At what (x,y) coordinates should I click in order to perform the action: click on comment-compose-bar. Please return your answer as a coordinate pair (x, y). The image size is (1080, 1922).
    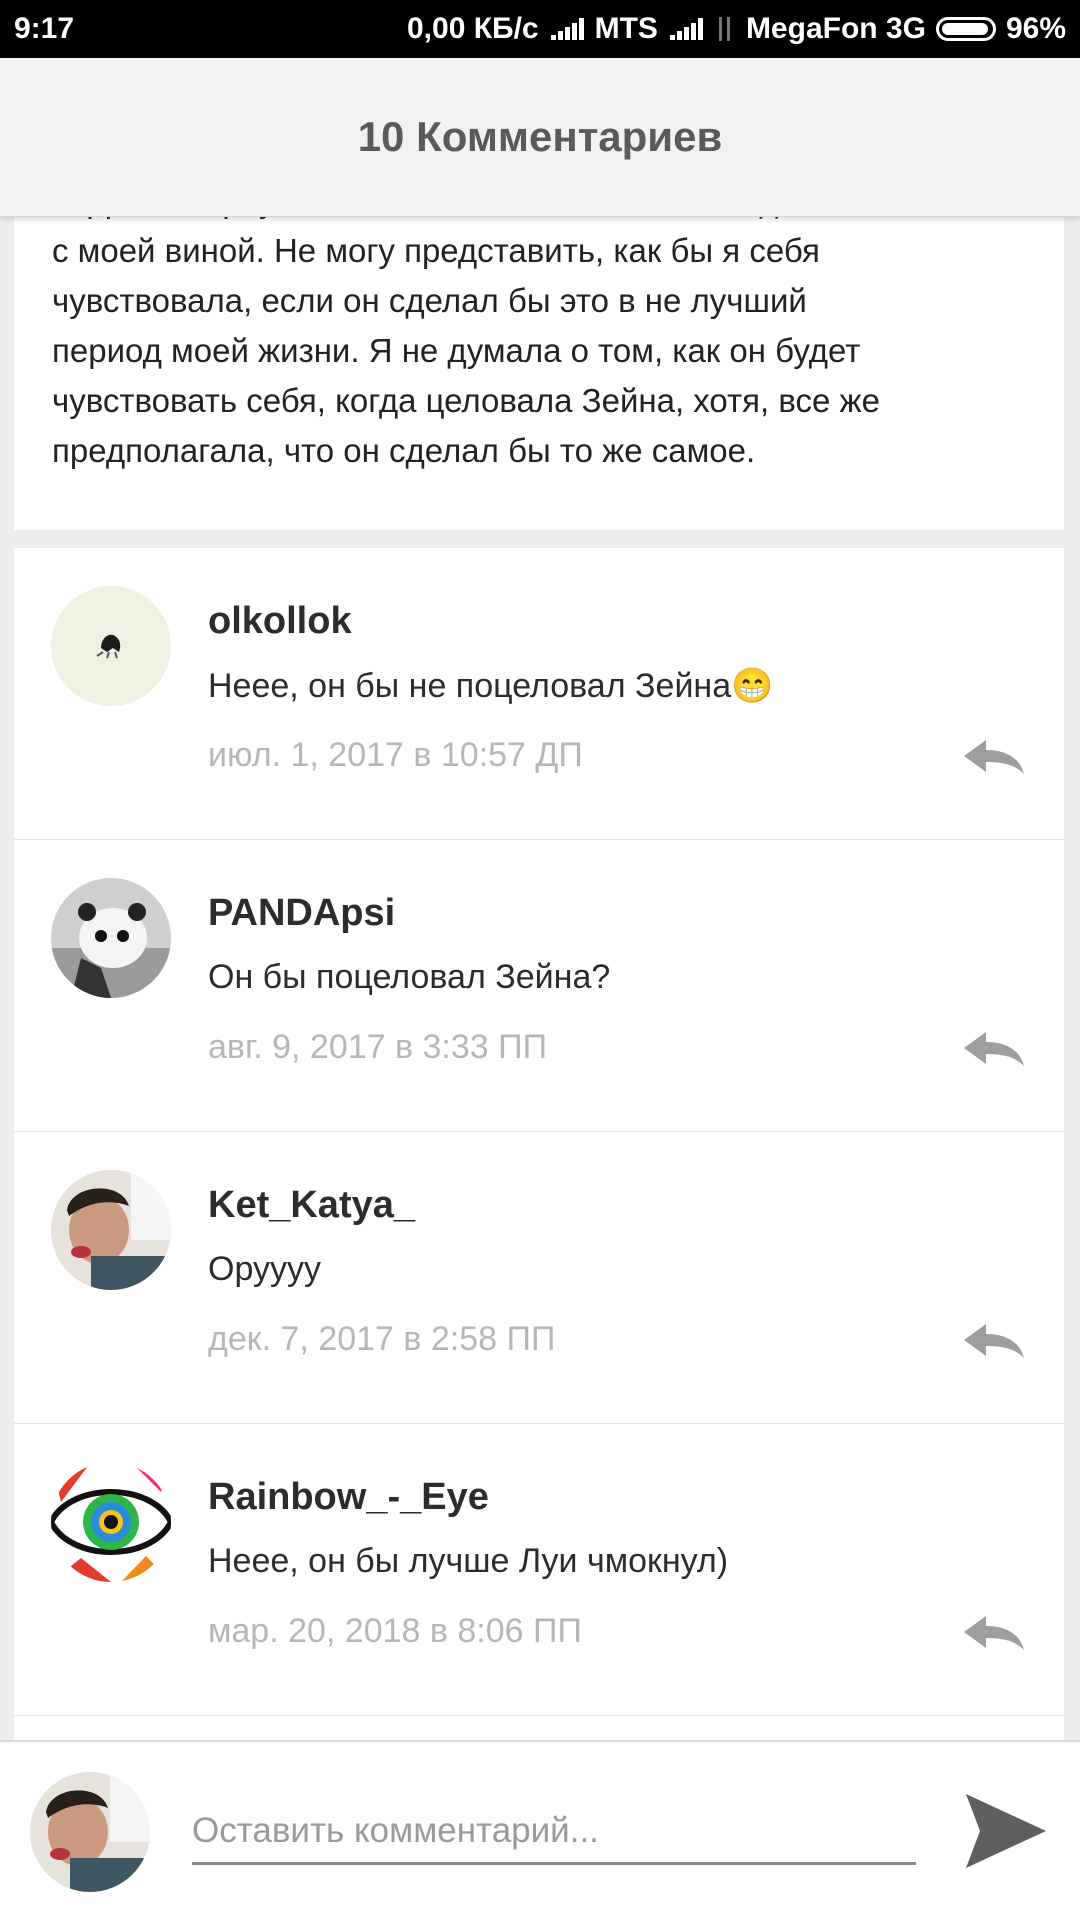
    Looking at the image, I should click on (540, 1831).